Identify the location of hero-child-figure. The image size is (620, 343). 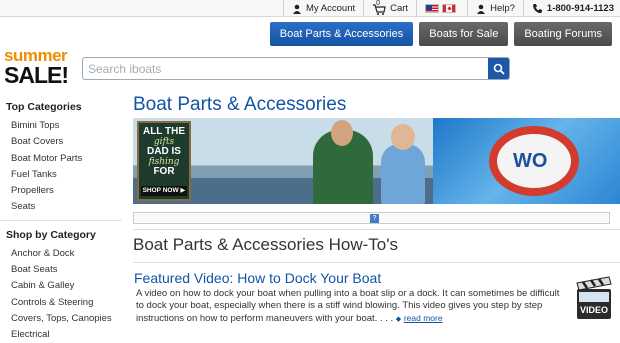
(403, 174).